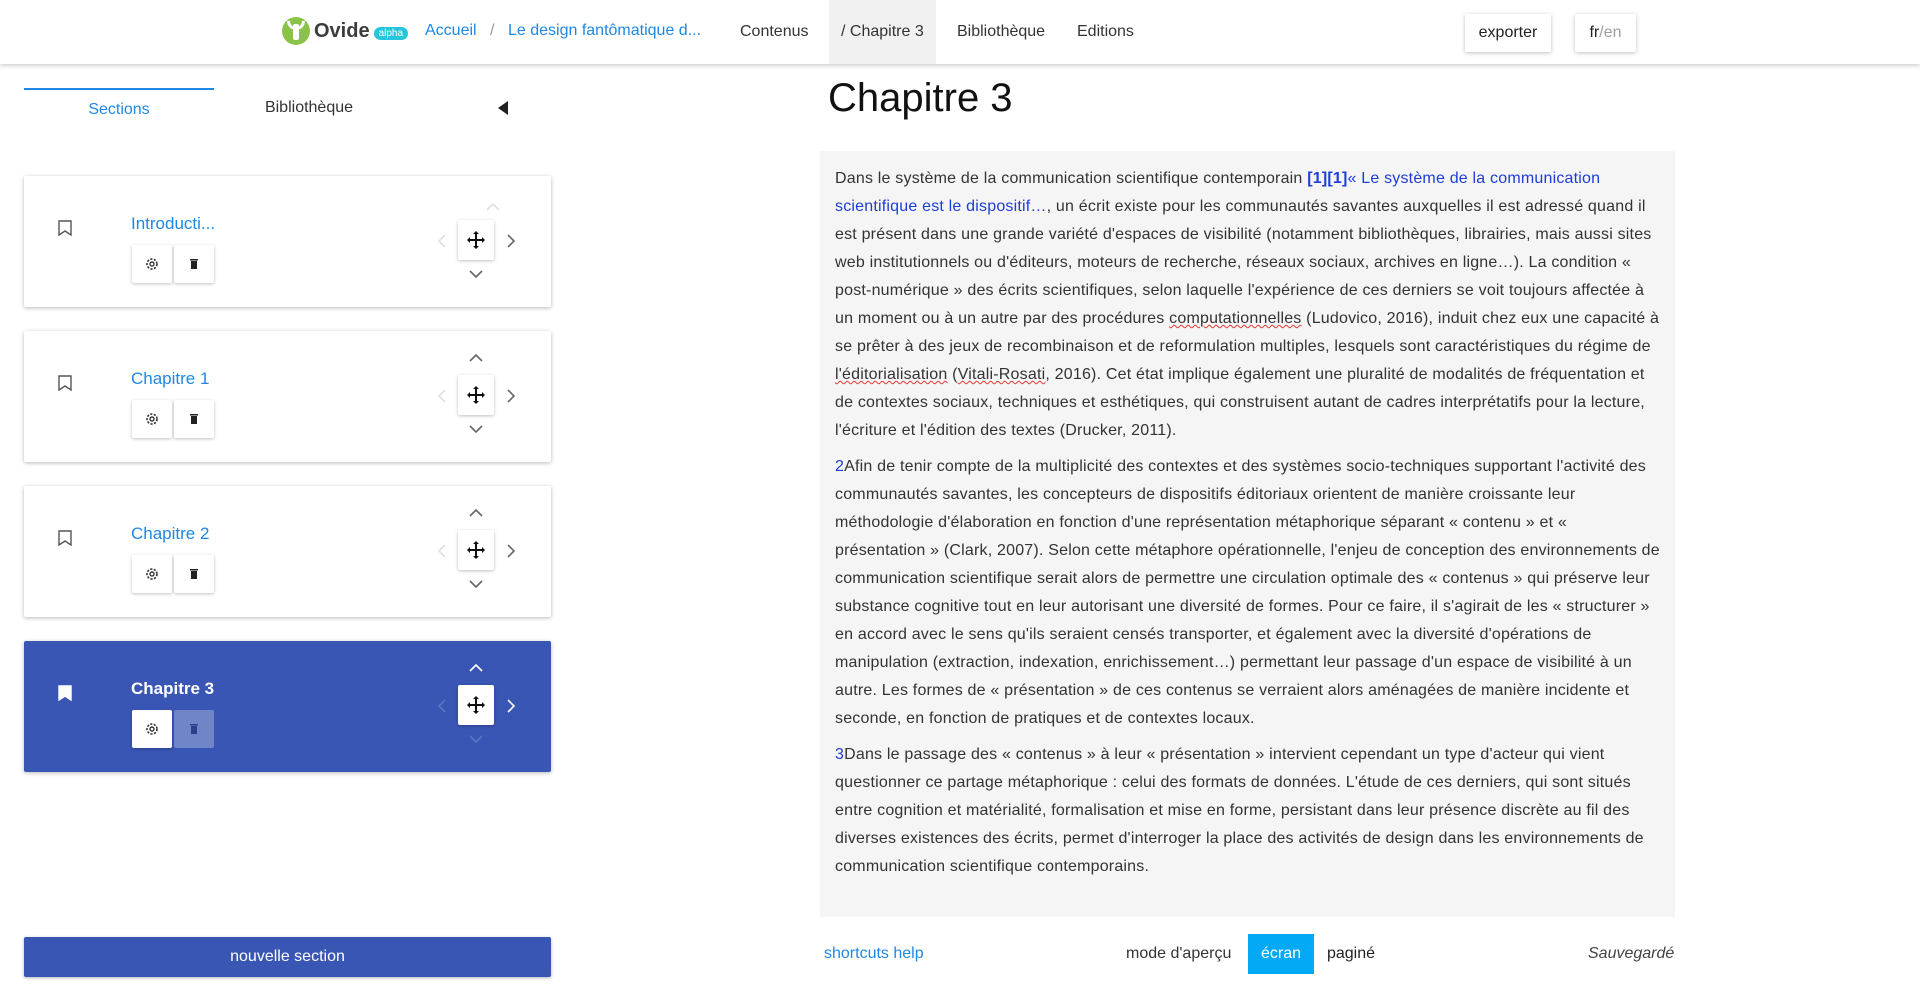 The width and height of the screenshot is (1920, 997). Describe the element at coordinates (1001, 374) in the screenshot. I see `misspelled-word: Vitali-Rosati` at that location.